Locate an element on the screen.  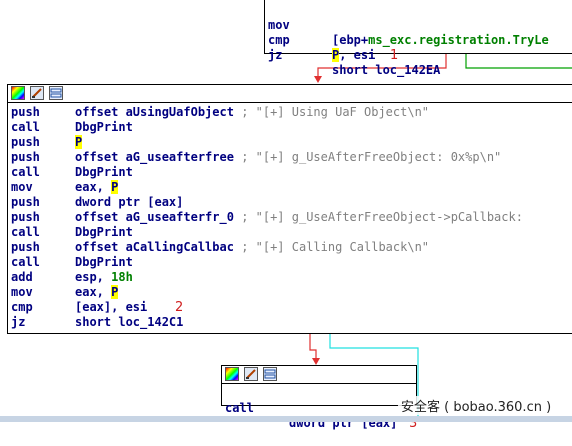
mnemonic: add is located at coordinates (22, 277).